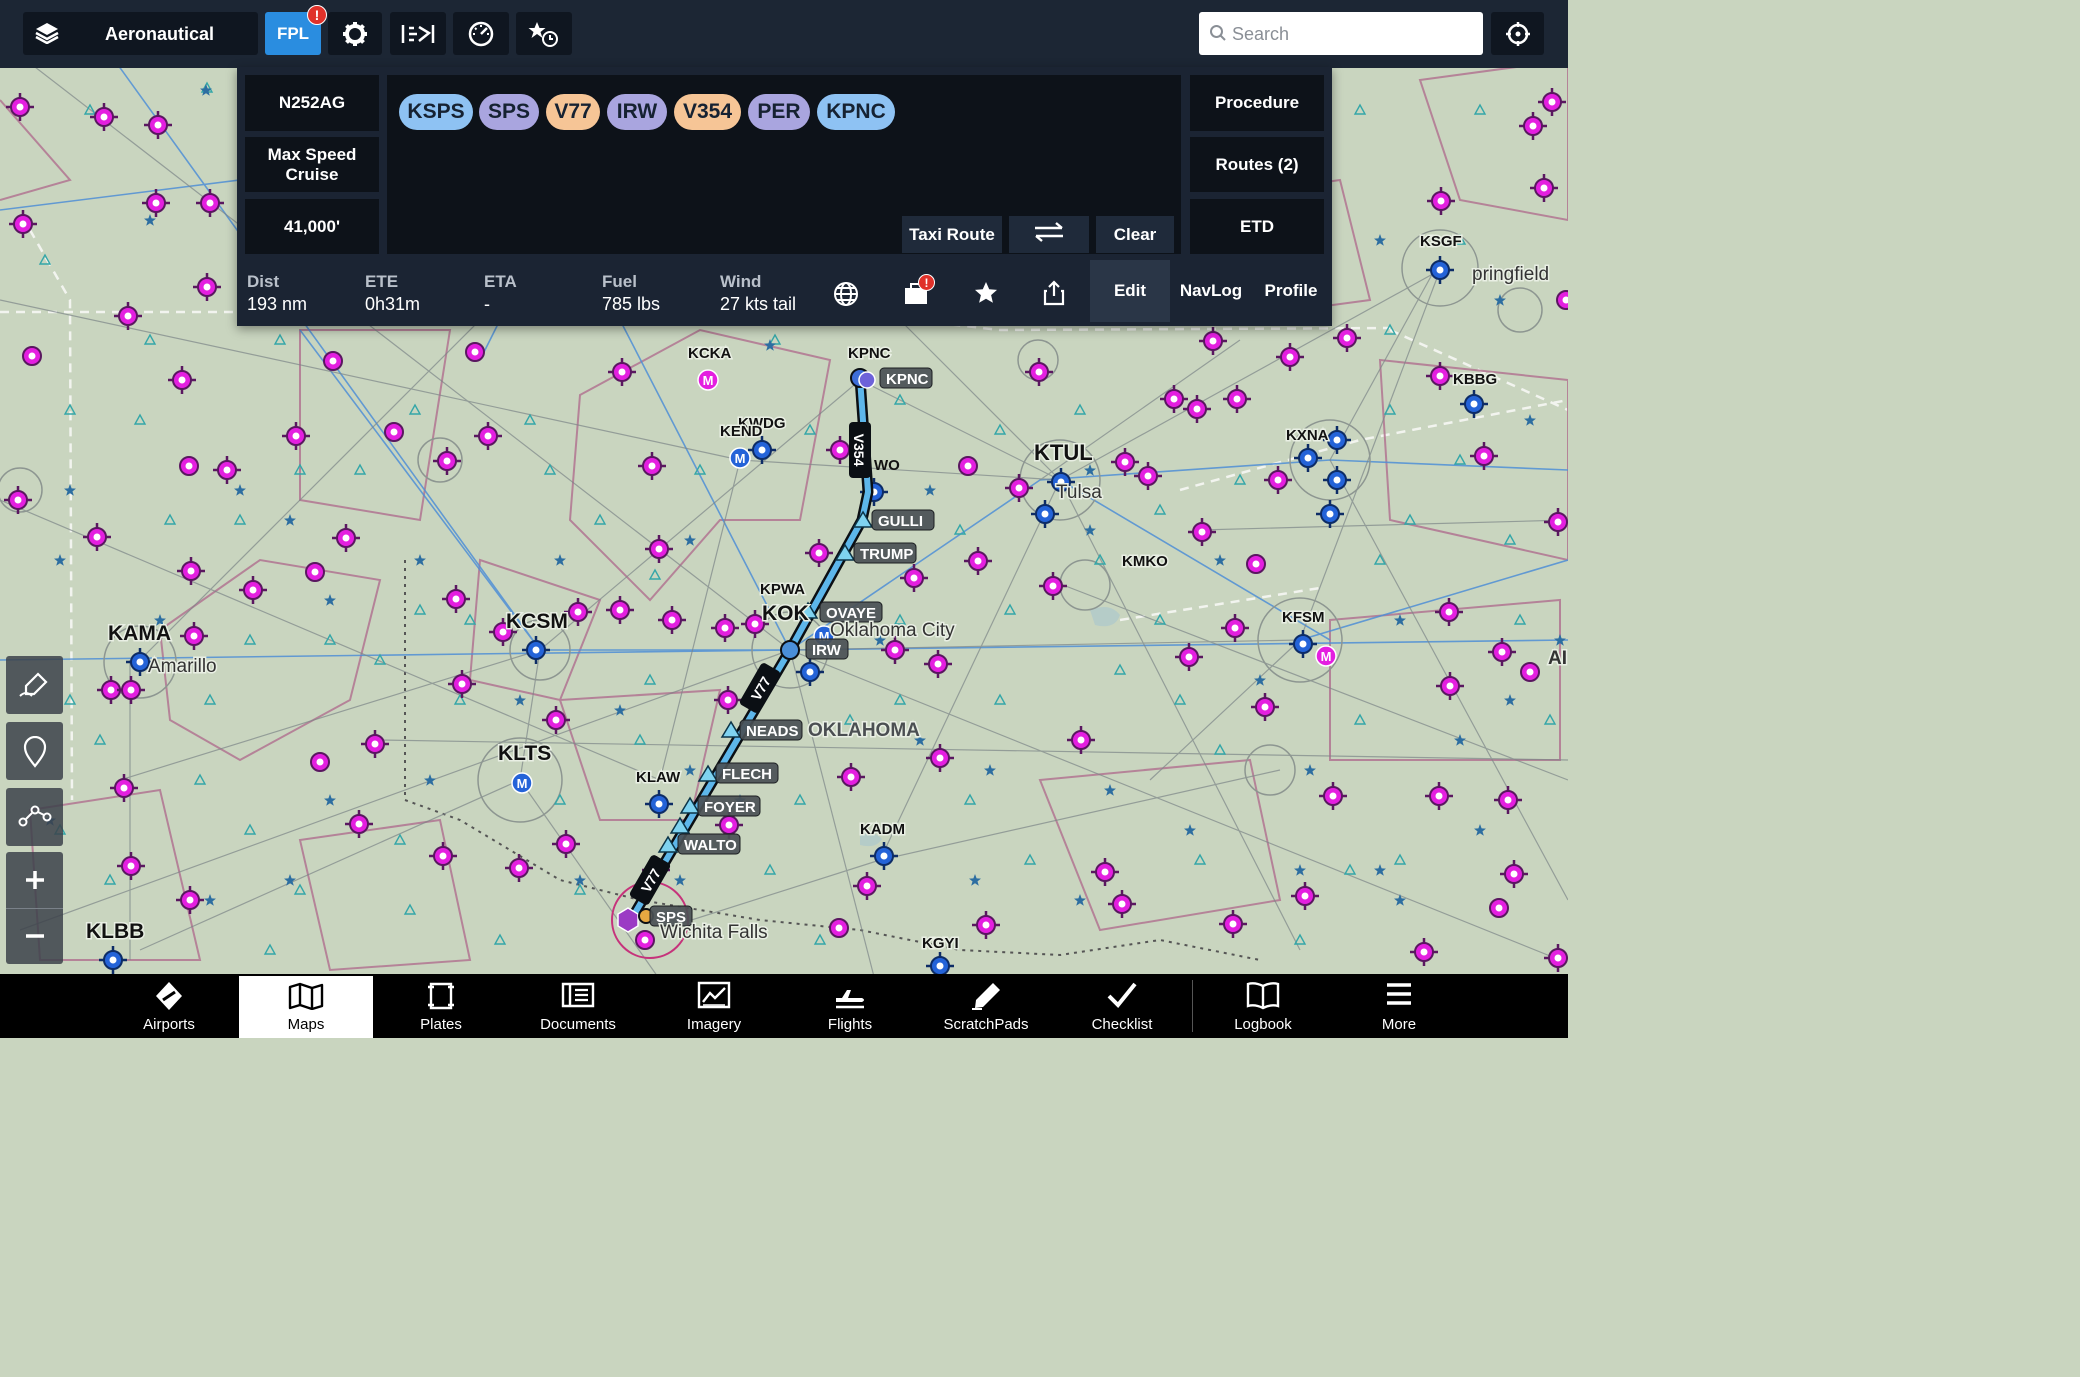  I want to click on tab-plates: Plates, so click(441, 1006).